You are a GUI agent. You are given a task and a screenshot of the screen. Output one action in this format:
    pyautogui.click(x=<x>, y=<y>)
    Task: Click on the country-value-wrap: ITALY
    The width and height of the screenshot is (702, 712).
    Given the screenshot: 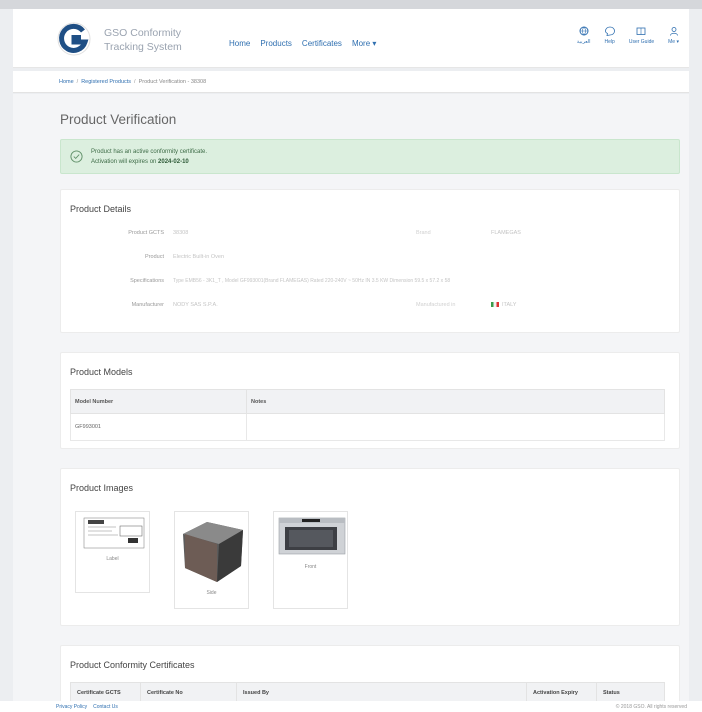 What is the action you would take?
    pyautogui.click(x=503, y=305)
    